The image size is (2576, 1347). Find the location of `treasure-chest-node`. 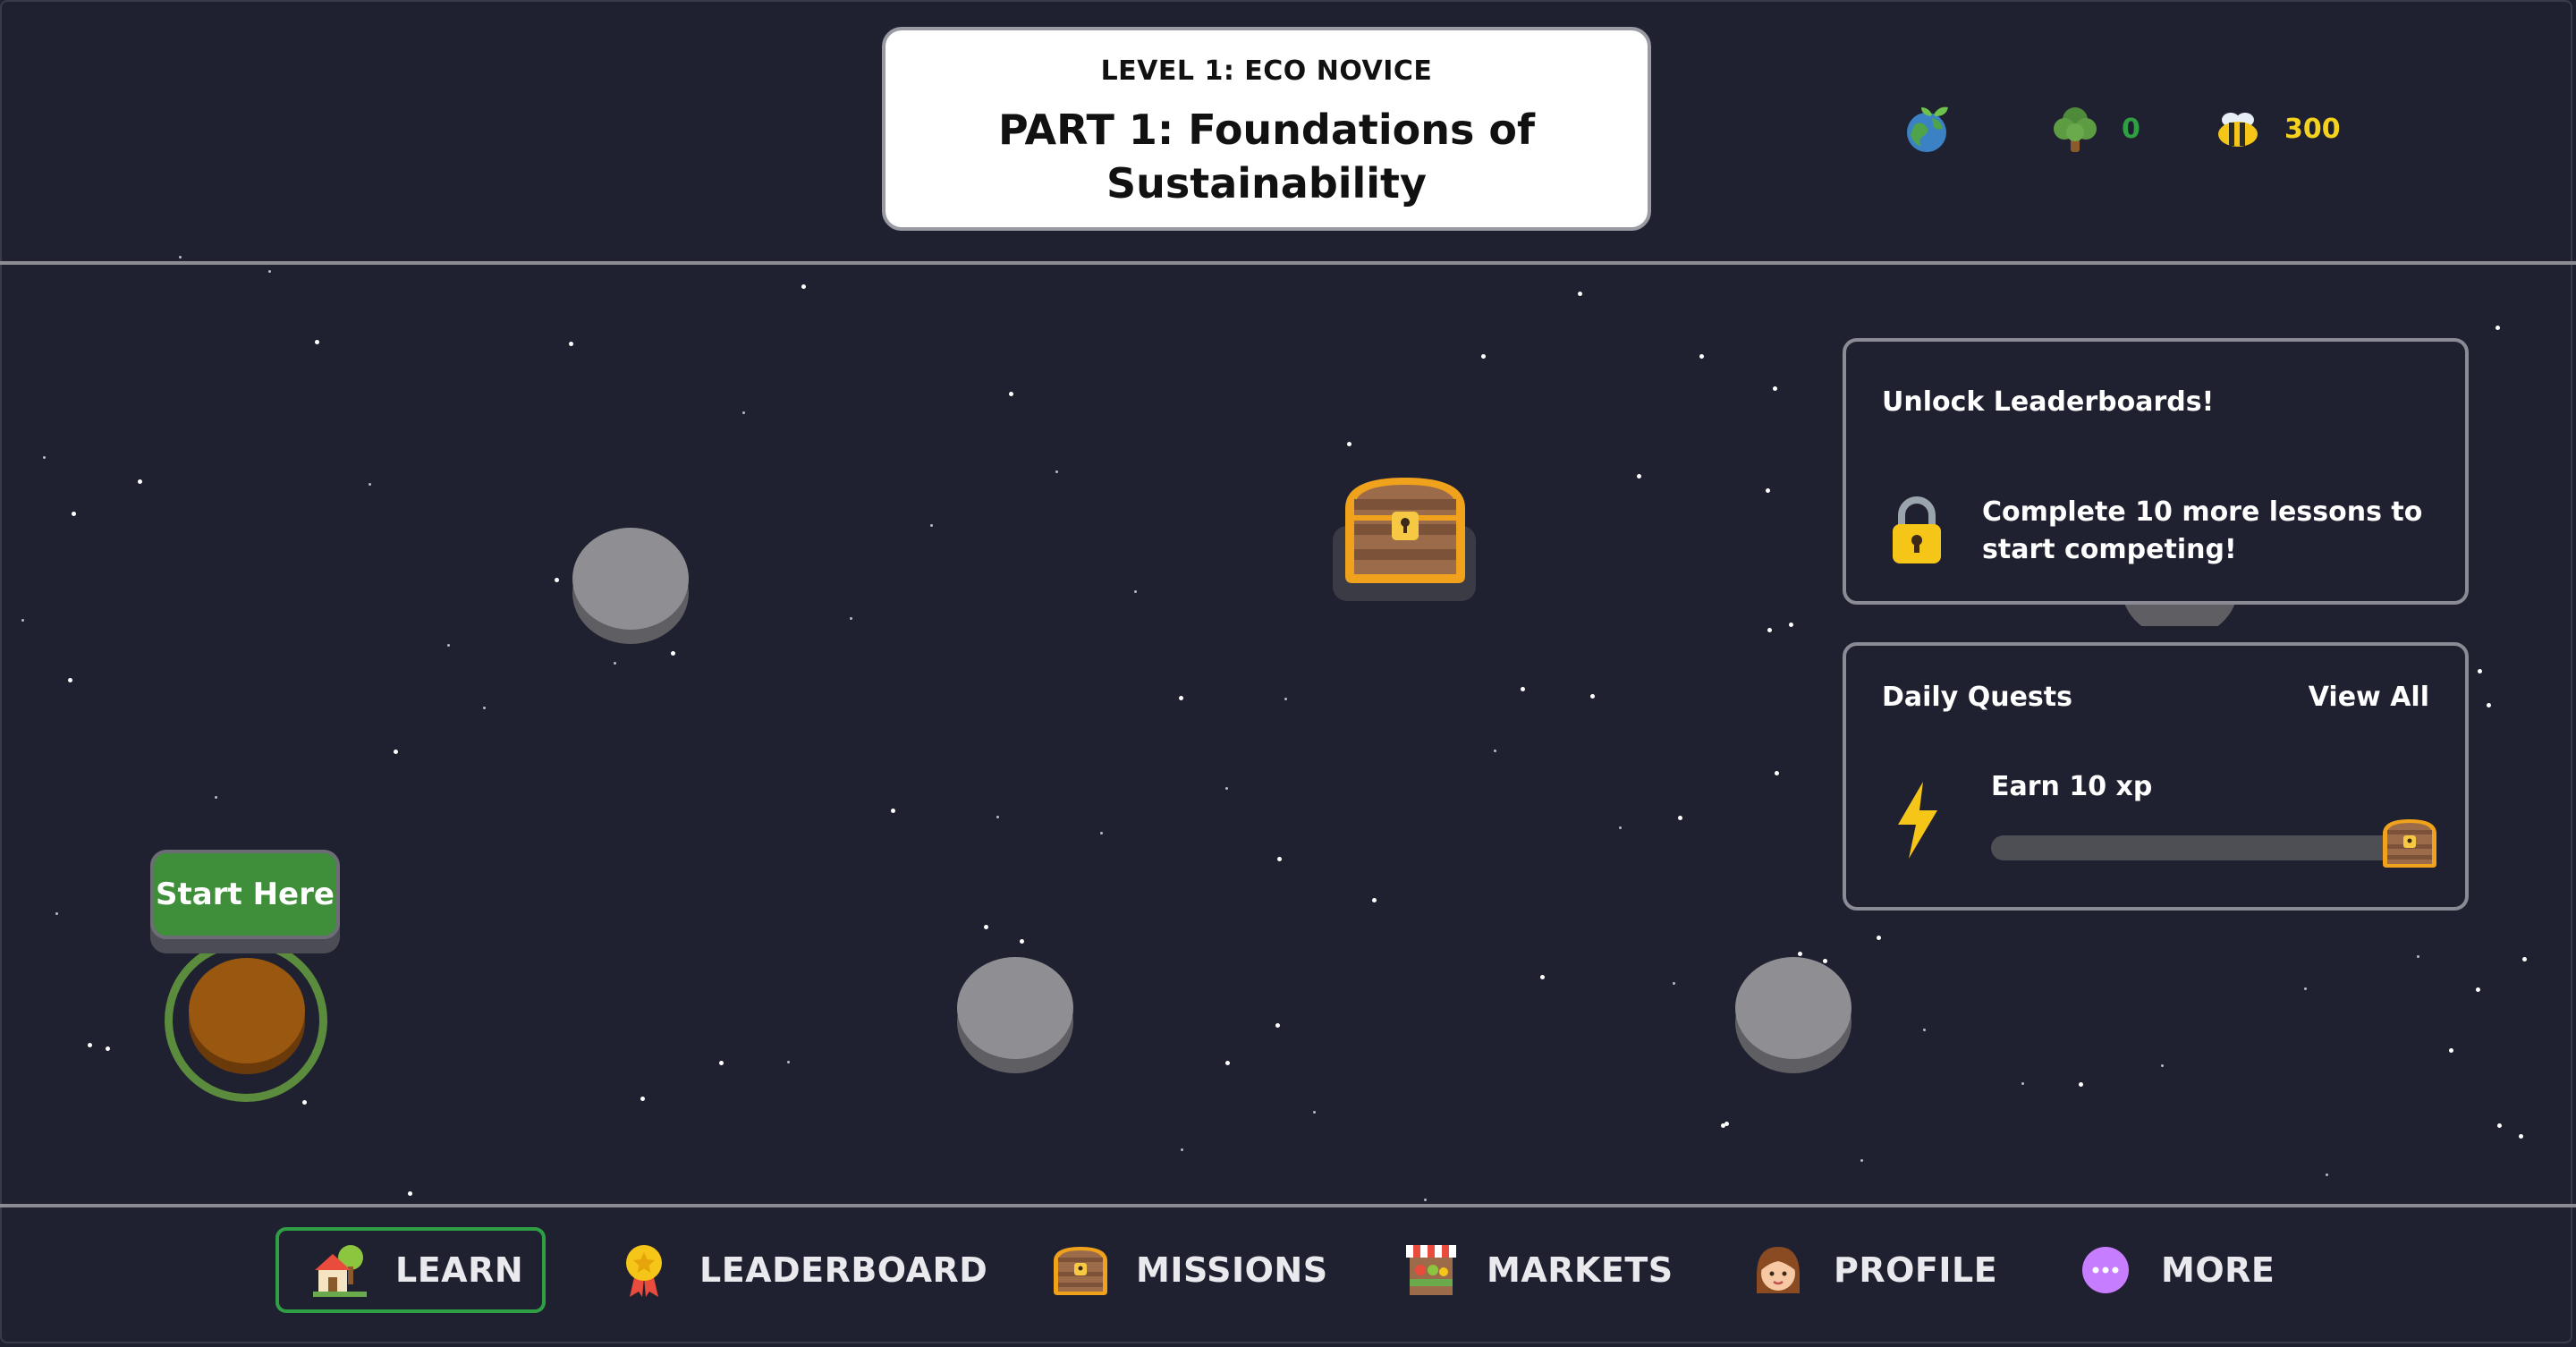

treasure-chest-node is located at coordinates (1404, 536).